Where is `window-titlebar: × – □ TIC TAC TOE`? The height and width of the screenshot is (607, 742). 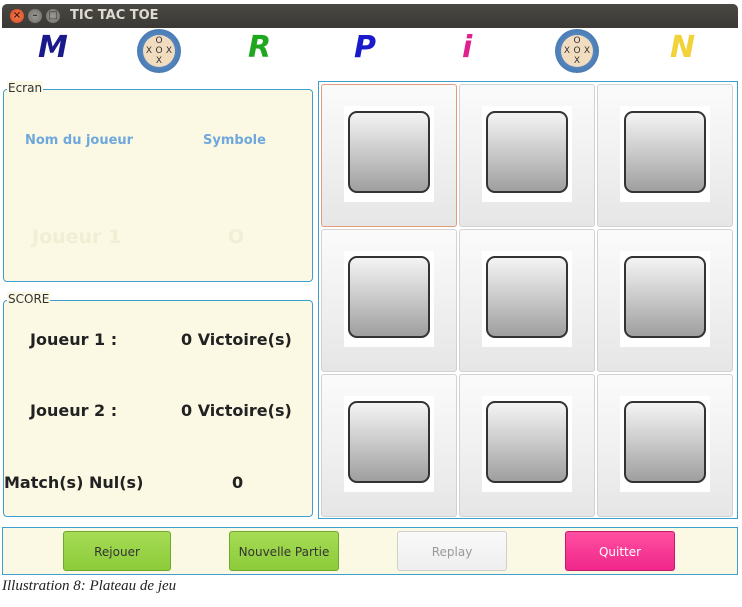 window-titlebar: × – □ TIC TAC TOE is located at coordinates (370, 16).